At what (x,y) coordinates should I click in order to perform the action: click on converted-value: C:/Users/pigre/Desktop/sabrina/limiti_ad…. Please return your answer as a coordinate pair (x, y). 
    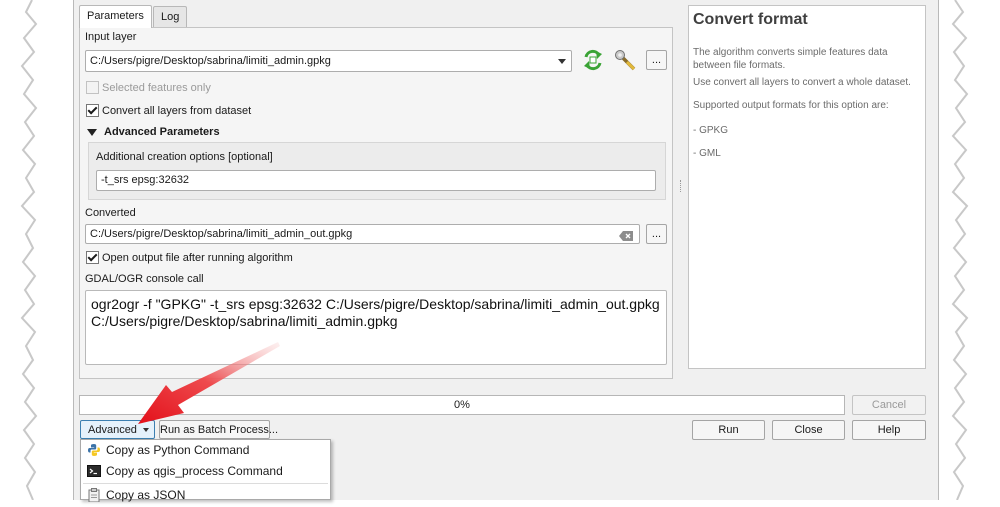
    Looking at the image, I should click on (221, 234).